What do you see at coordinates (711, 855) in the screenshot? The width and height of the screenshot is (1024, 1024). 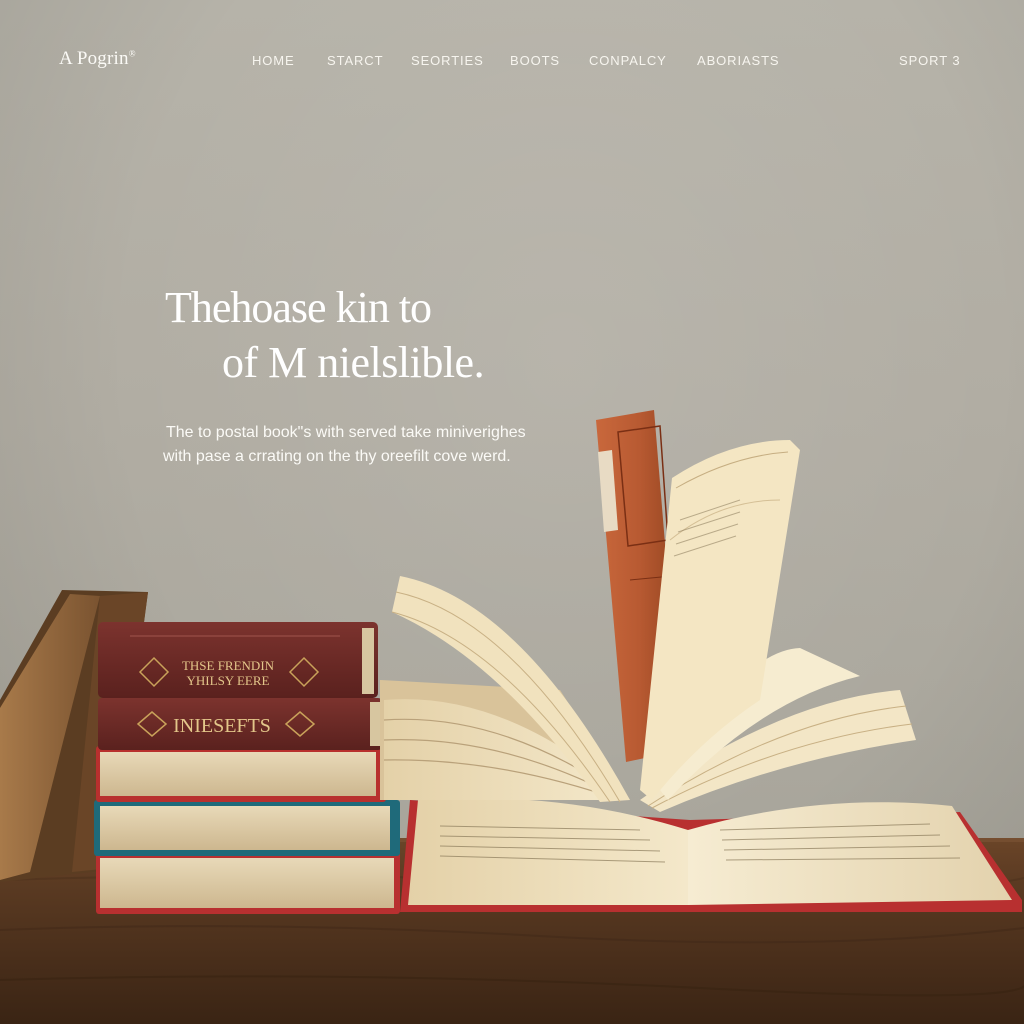 I see `open-book` at bounding box center [711, 855].